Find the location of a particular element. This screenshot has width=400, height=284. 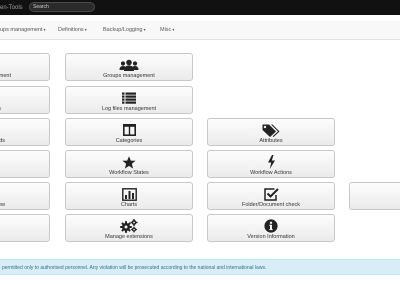

brand-title: en-Tools is located at coordinates (11, 8).